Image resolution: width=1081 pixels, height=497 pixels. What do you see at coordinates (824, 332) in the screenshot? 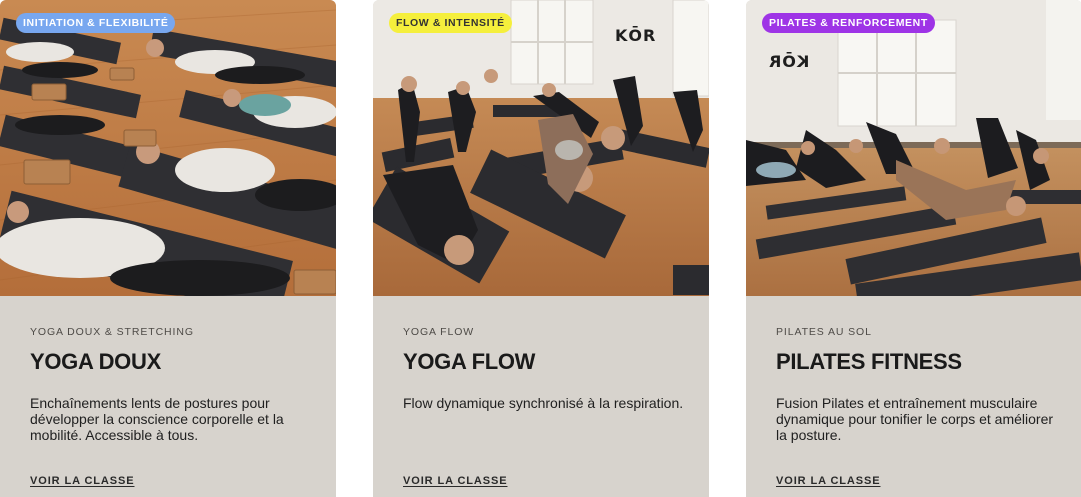
I see `card-eyebrow: PILATES AU SOL` at bounding box center [824, 332].